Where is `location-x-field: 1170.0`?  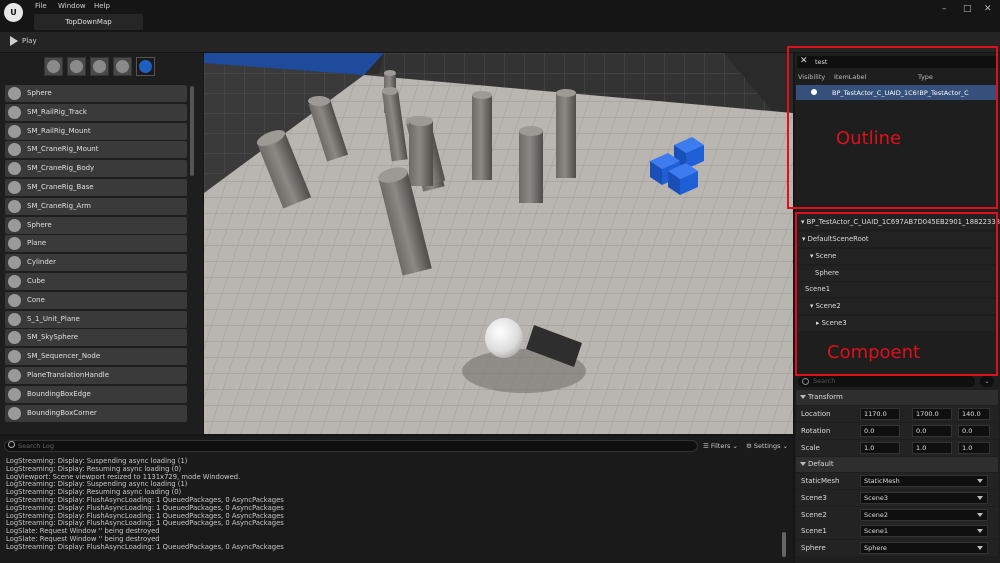 location-x-field: 1170.0 is located at coordinates (880, 414).